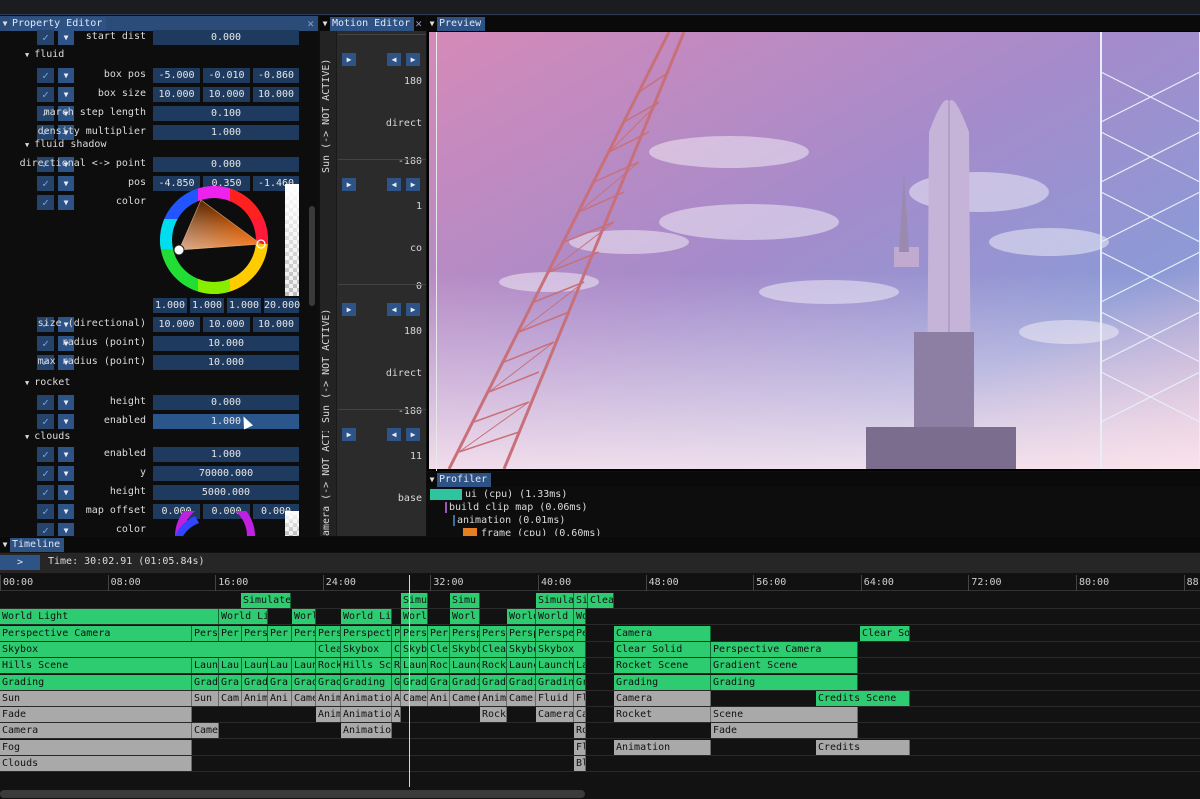 This screenshot has height=799, width=1200. Describe the element at coordinates (662, 747) in the screenshot. I see `timeline-clip: Animation` at that location.